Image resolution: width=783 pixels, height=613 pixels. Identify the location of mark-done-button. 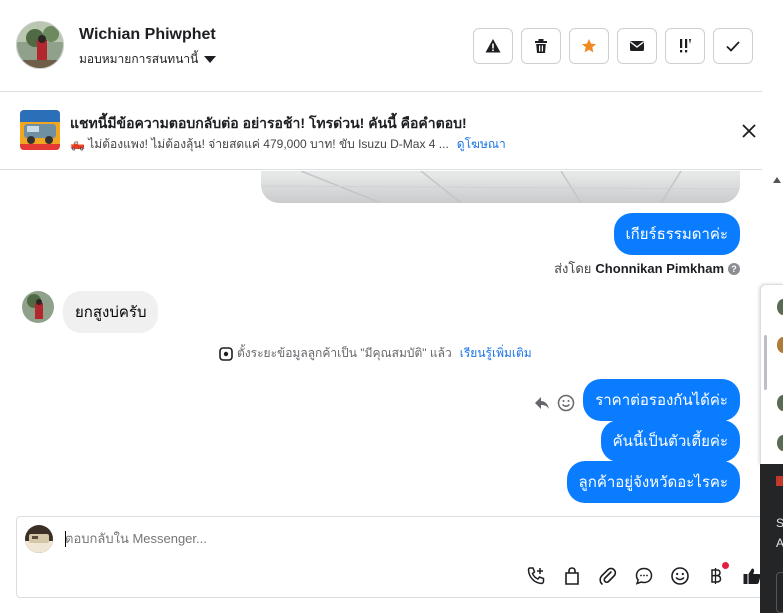
(733, 46).